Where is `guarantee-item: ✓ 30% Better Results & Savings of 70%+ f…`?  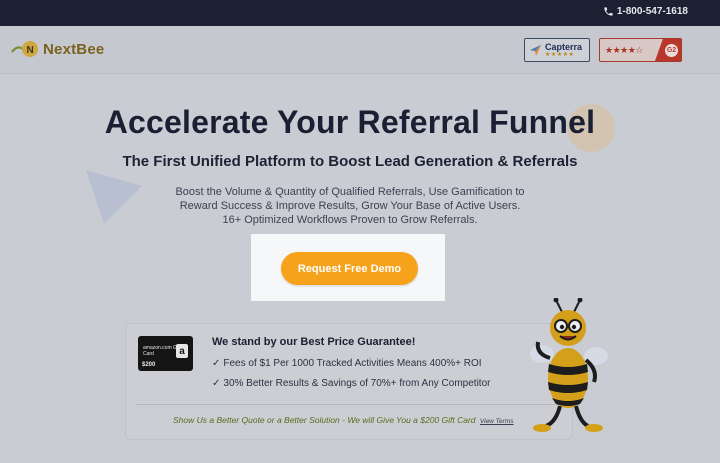 guarantee-item: ✓ 30% Better Results & Savings of 70%+ f… is located at coordinates (351, 383).